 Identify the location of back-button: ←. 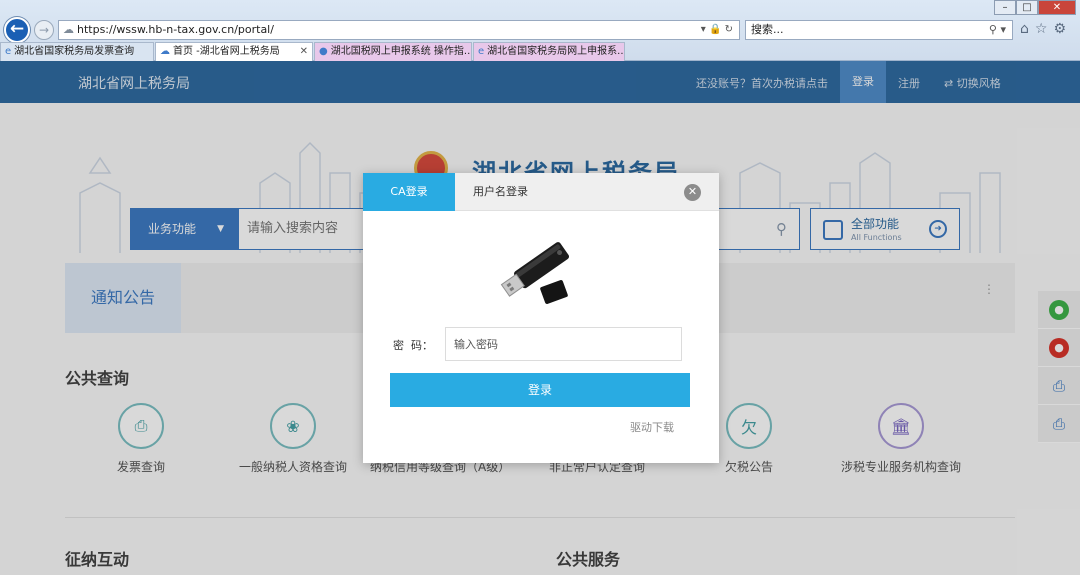
(17, 30).